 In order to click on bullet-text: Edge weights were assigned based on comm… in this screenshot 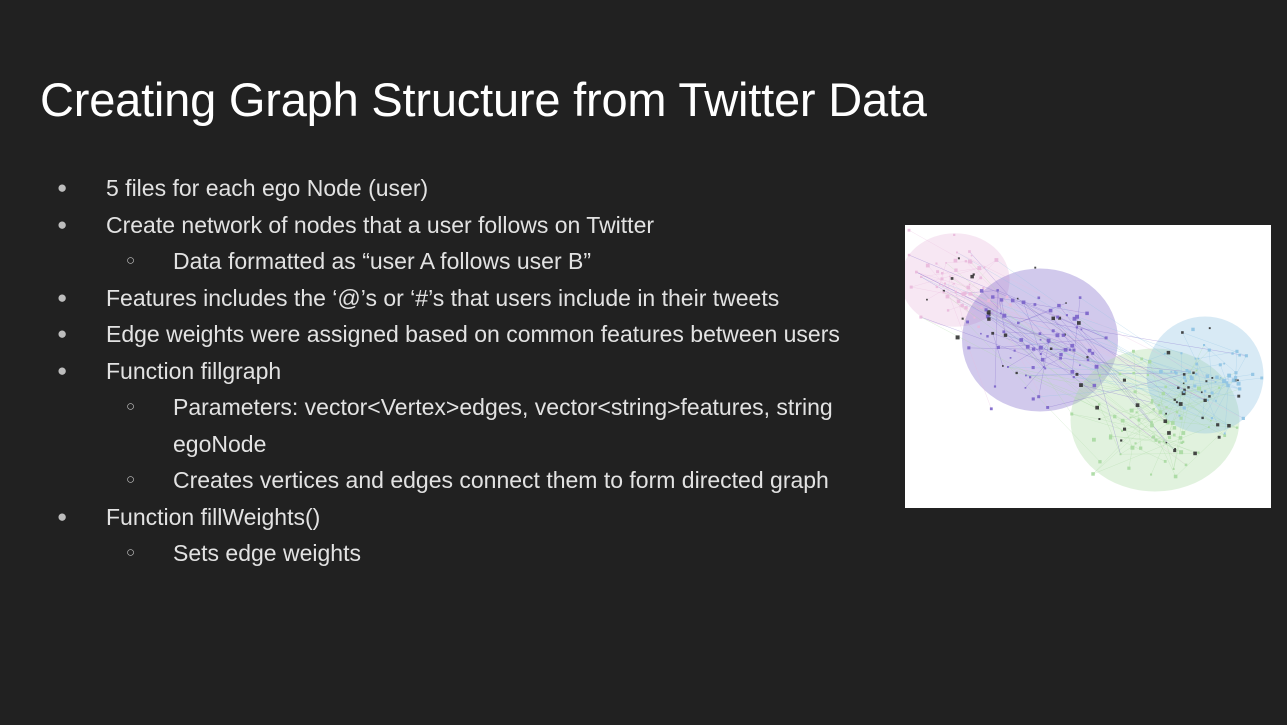, I will do `click(473, 334)`.